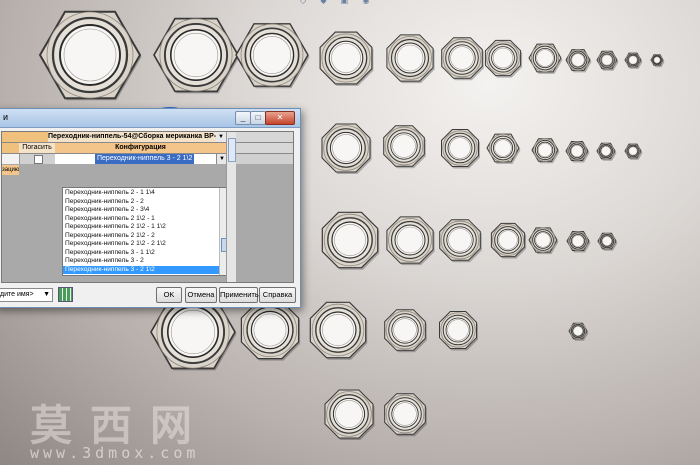  I want to click on list-item: Переходник-ниппель 2 1\2 - 2 1\2, so click(140, 244).